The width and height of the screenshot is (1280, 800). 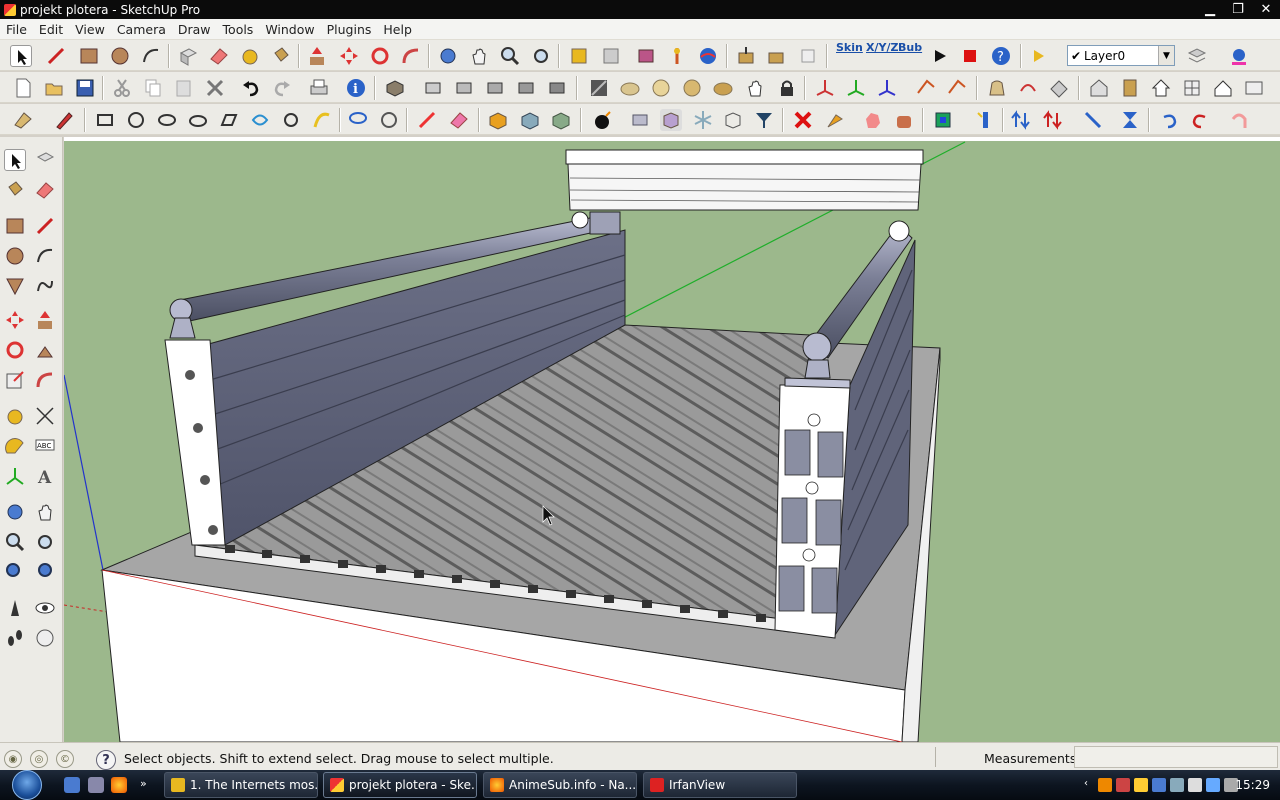 I want to click on section-plane-icon, so click(x=926, y=88).